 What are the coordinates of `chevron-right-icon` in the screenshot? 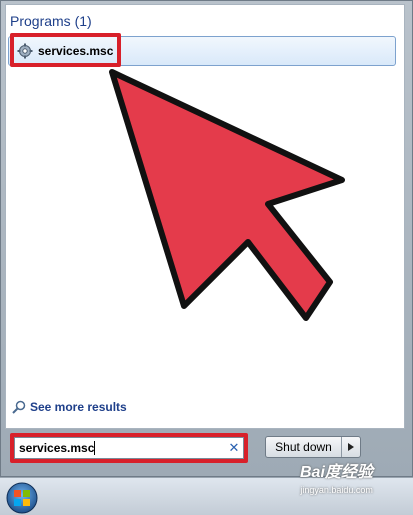 It's located at (351, 447).